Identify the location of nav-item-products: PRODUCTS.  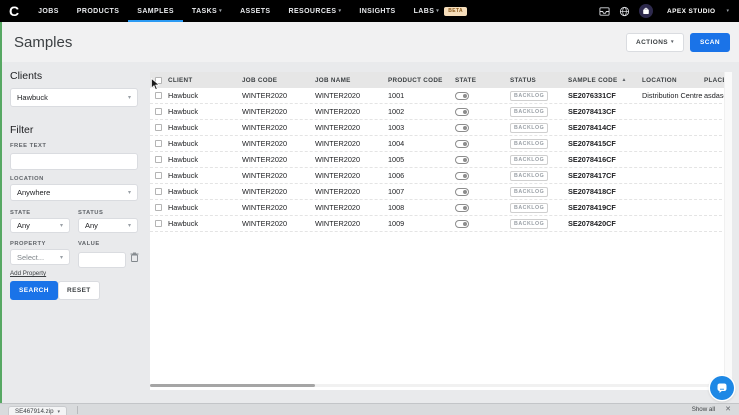
(98, 11).